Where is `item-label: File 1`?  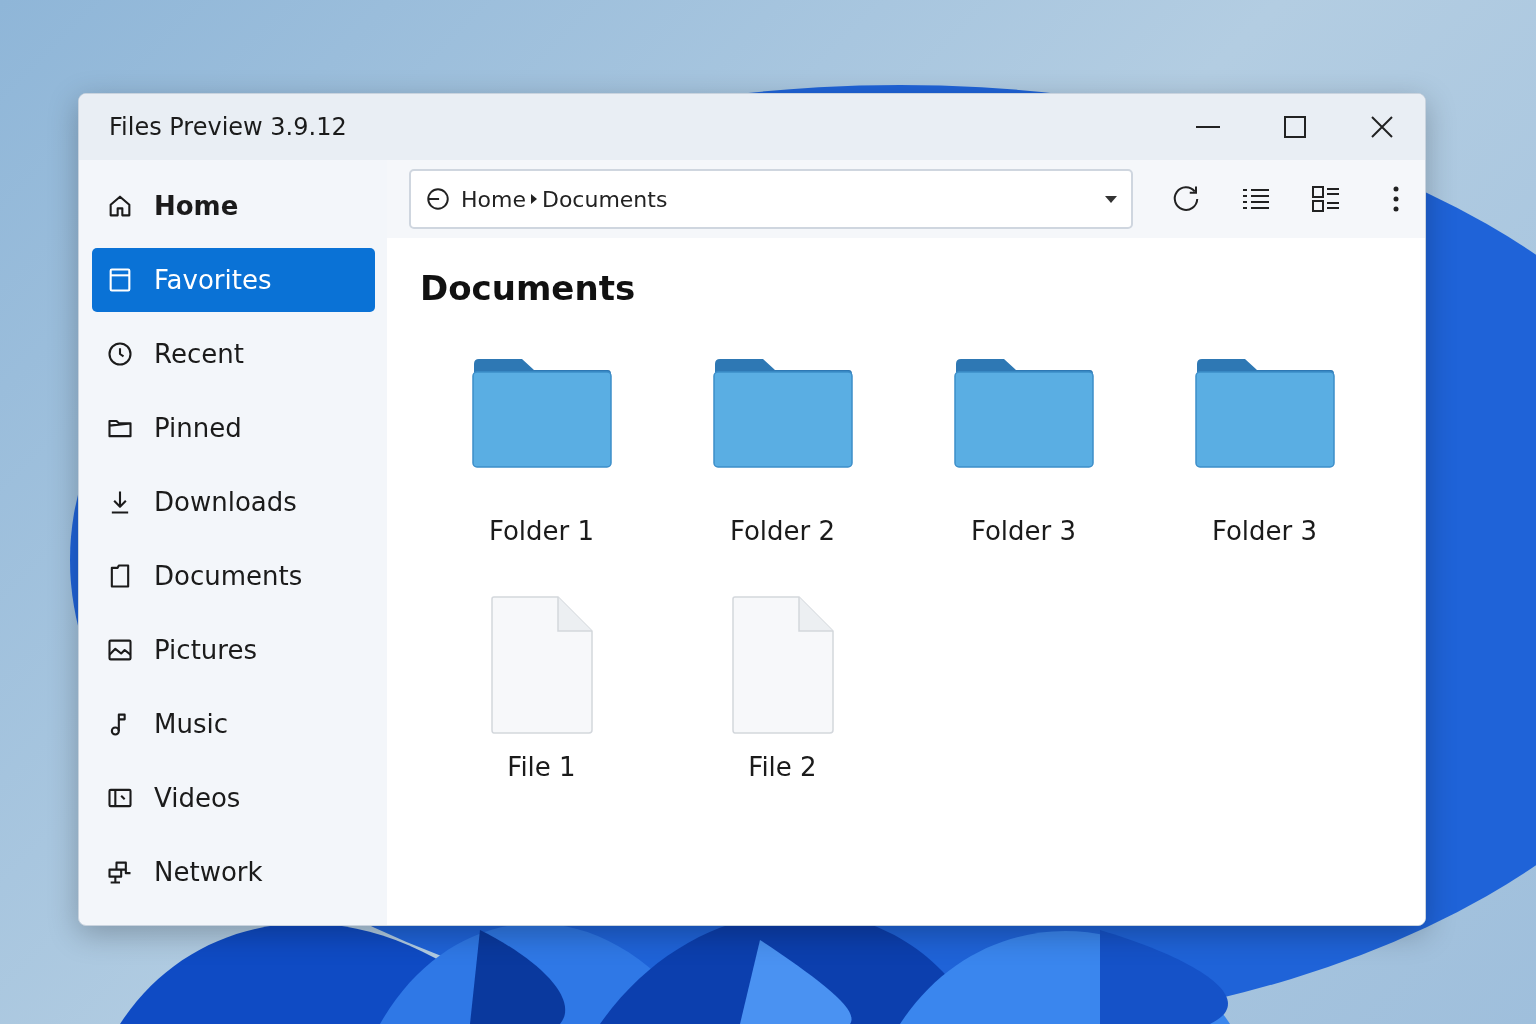
item-label: File 1 is located at coordinates (541, 767).